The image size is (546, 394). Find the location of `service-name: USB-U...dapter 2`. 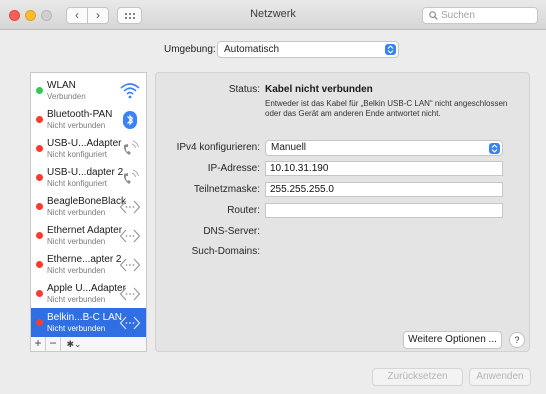

service-name: USB-U...dapter 2 is located at coordinates (85, 172).